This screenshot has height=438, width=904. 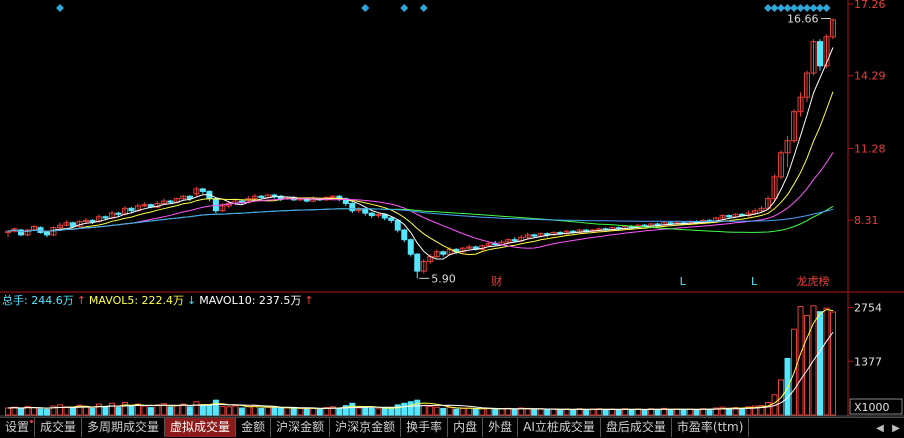 What do you see at coordinates (683, 281) in the screenshot?
I see `event-marker-label: L` at bounding box center [683, 281].